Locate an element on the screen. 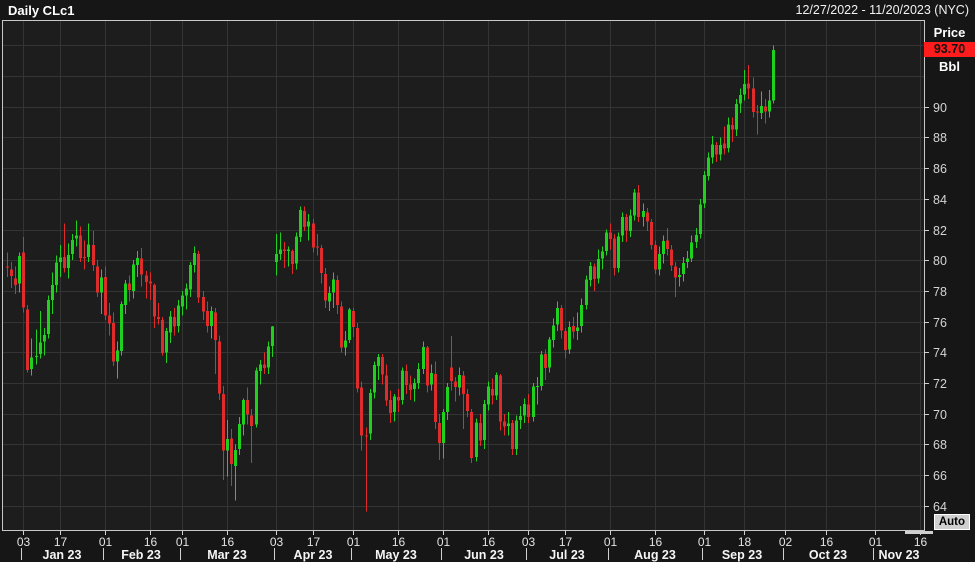  svg-text: Nov 23 is located at coordinates (899, 555).